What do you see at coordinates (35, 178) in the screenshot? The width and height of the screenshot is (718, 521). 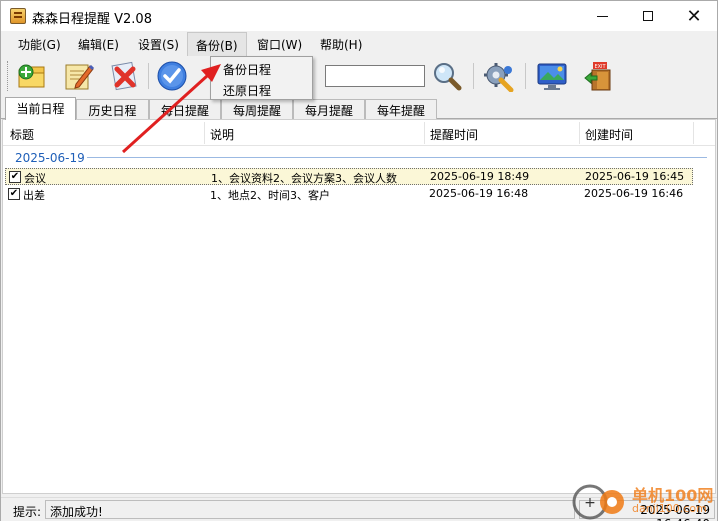 I see `row-title: 会议` at bounding box center [35, 178].